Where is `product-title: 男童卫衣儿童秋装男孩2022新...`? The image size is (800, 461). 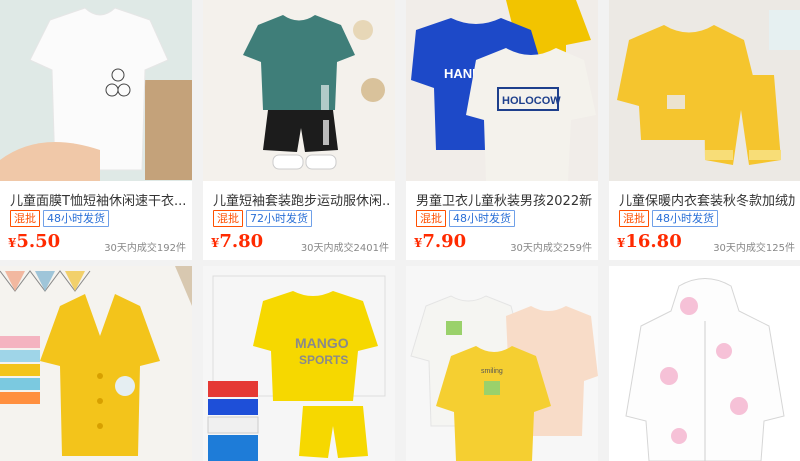 product-title: 男童卫衣儿童秋装男孩2022新... is located at coordinates (504, 199).